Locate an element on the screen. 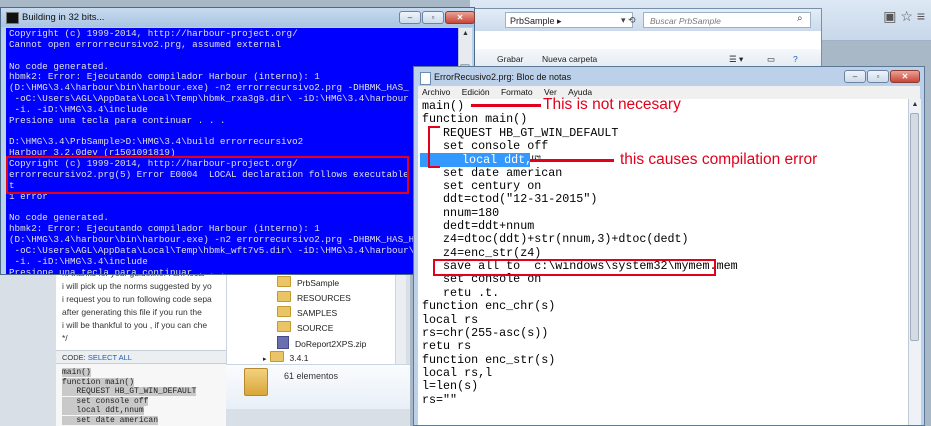  forum-line: i request you to run following code sepa is located at coordinates (137, 299).